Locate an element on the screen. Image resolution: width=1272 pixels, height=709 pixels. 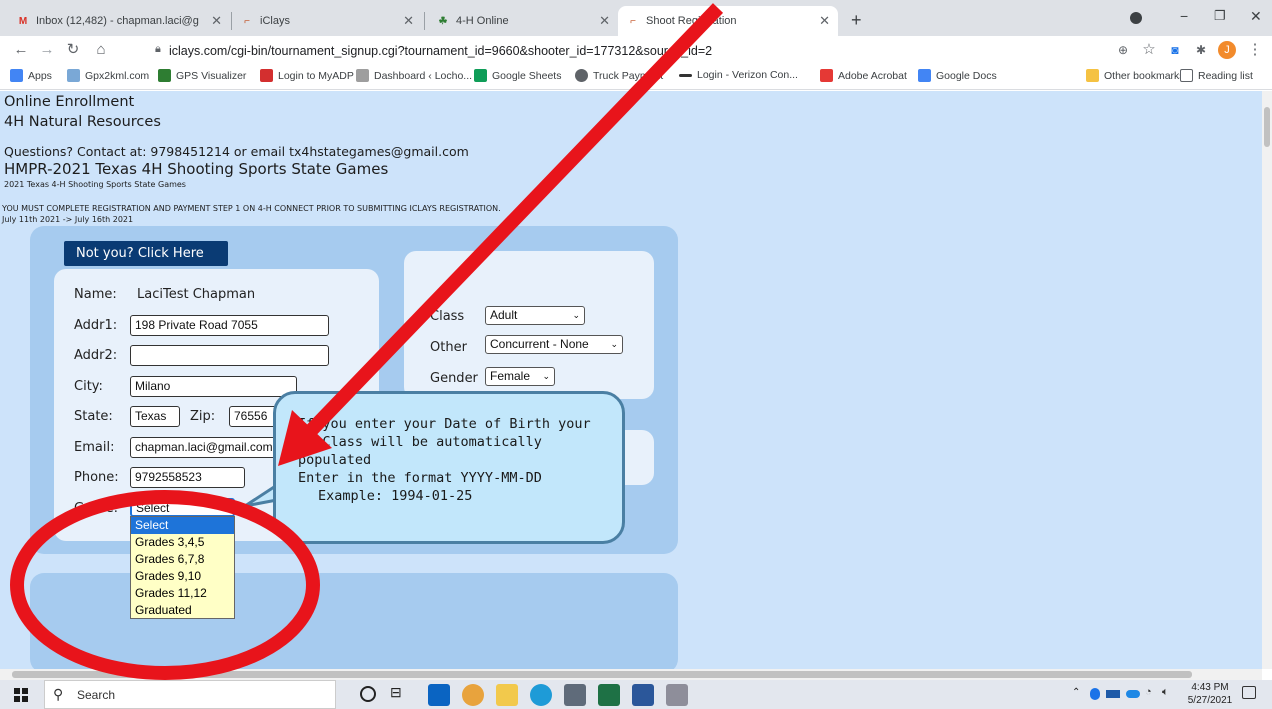
taskbar-search: ⚲ Search is located at coordinates (190, 694).